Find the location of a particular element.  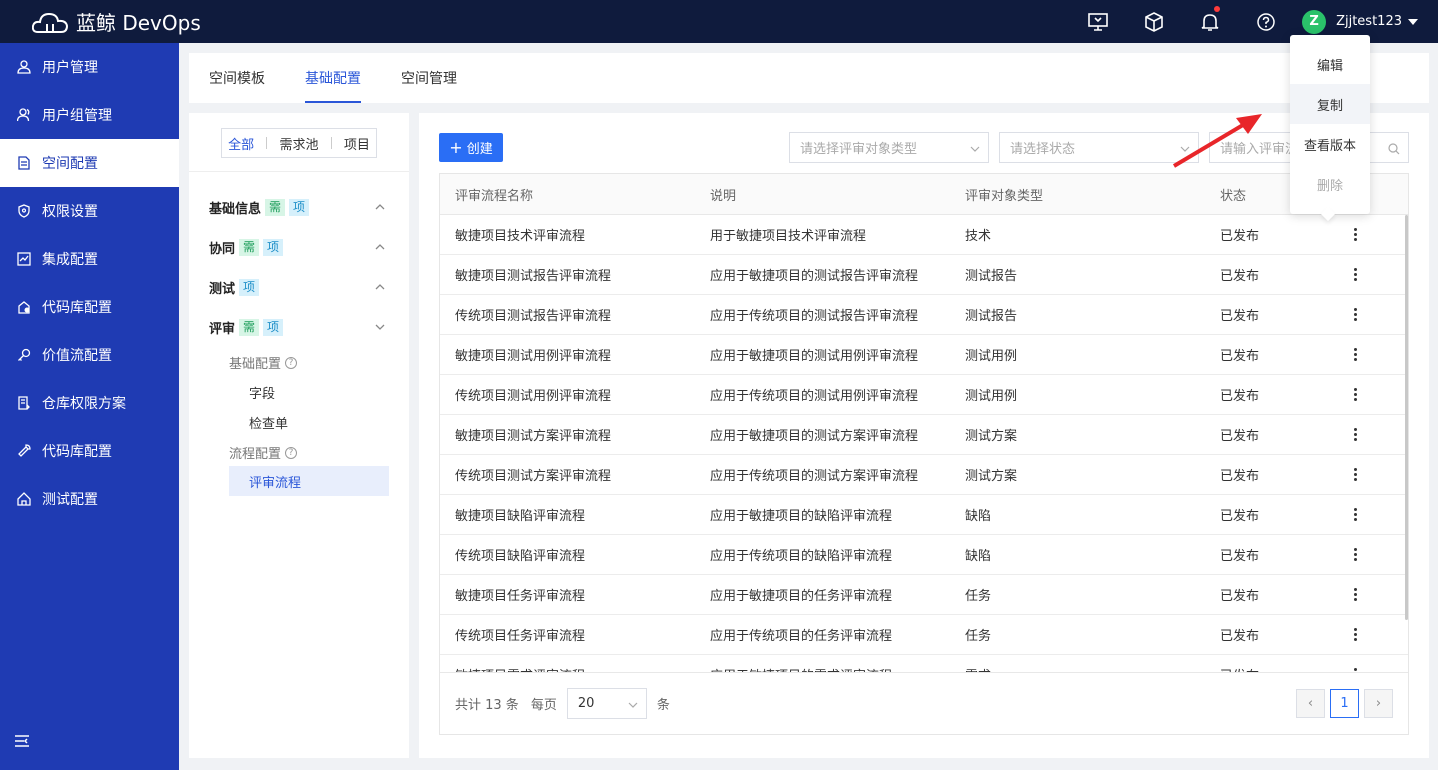

sidebar-item-space-config: 空间配置 is located at coordinates (89, 163).